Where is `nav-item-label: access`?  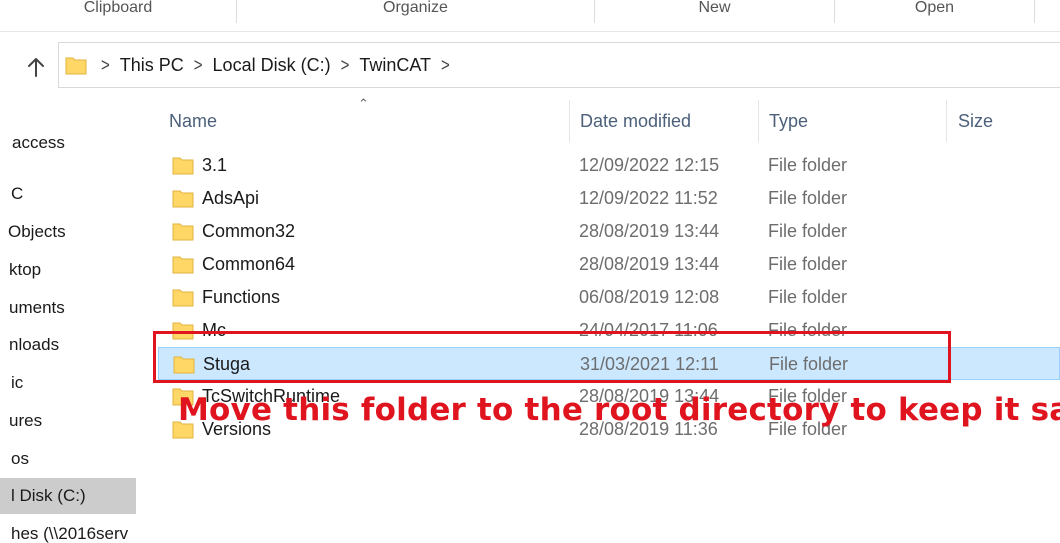 nav-item-label: access is located at coordinates (38, 142).